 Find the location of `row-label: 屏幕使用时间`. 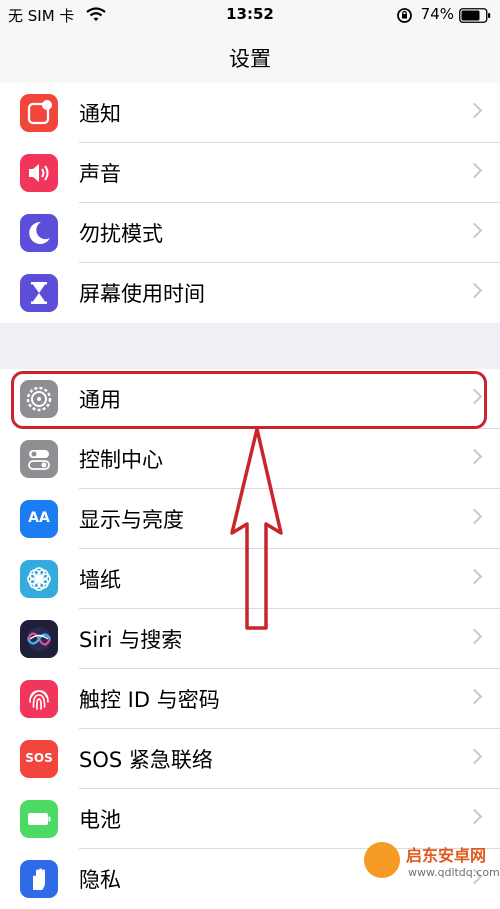

row-label: 屏幕使用时间 is located at coordinates (142, 294).